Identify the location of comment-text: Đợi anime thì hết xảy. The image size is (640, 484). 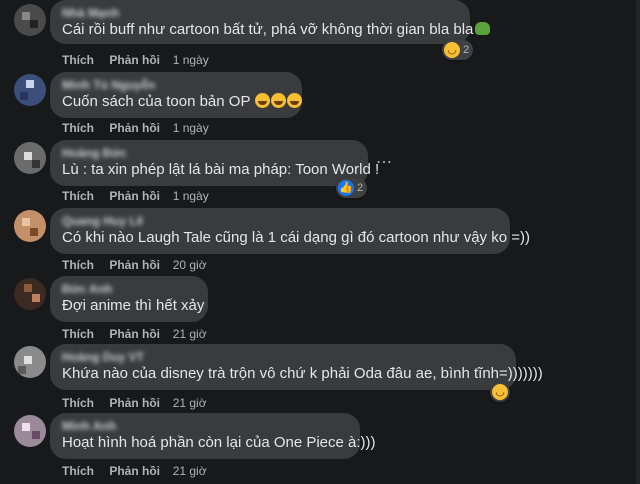
(133, 305).